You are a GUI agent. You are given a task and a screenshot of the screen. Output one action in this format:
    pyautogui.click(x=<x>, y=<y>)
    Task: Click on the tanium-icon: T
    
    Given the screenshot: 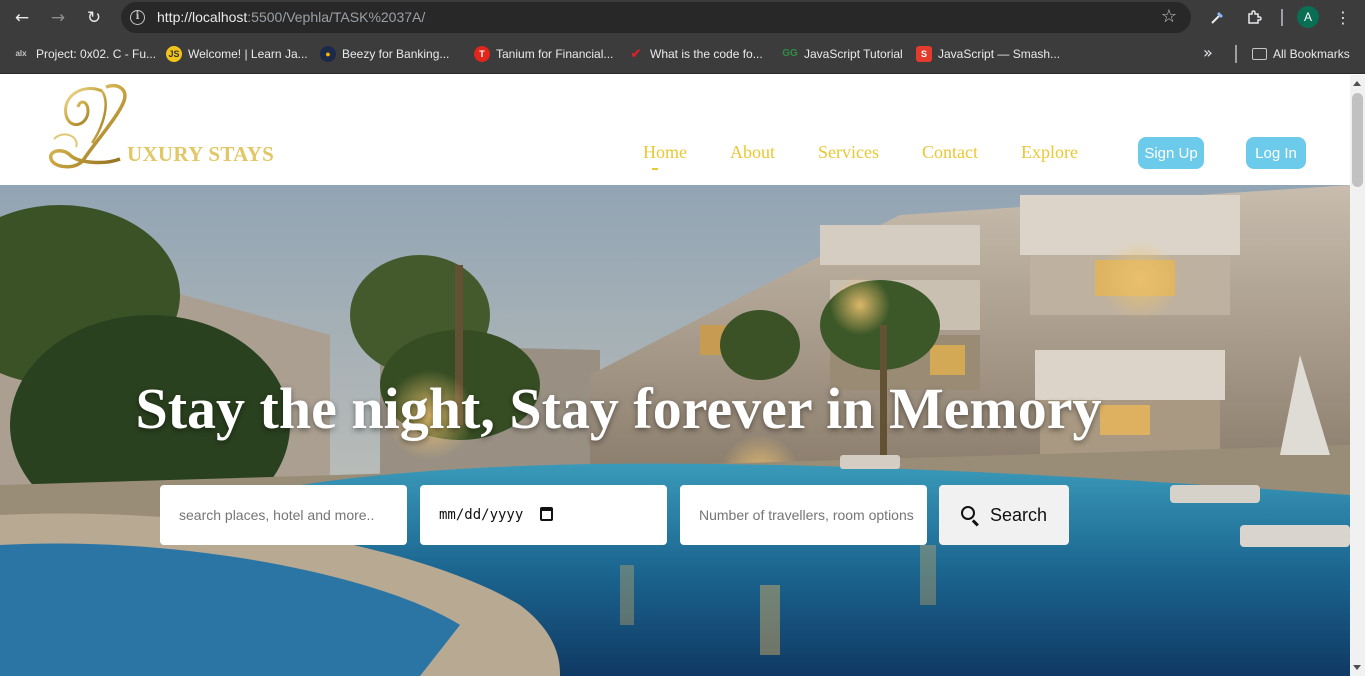 What is the action you would take?
    pyautogui.click(x=482, y=54)
    